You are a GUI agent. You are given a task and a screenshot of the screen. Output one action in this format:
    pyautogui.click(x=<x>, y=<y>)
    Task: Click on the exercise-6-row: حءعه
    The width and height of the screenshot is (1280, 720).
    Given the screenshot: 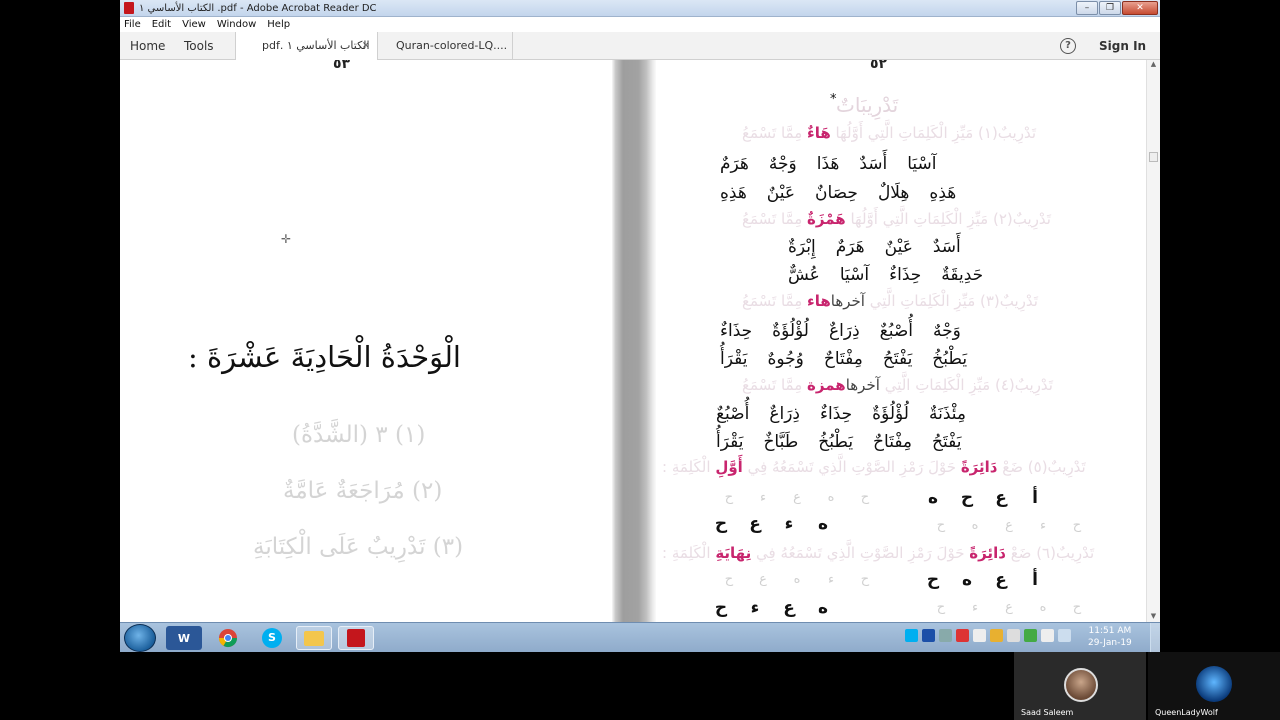 What is the action you would take?
    pyautogui.click(x=771, y=608)
    